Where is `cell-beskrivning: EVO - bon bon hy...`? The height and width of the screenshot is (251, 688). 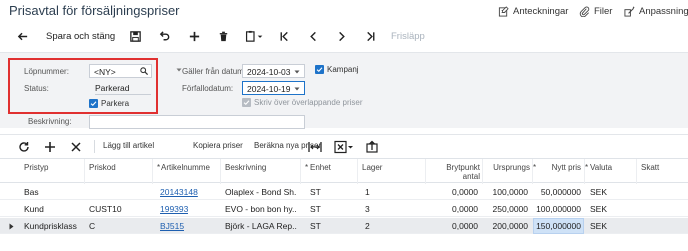 cell-beskrivning: EVO - bon bon hy... is located at coordinates (261, 209).